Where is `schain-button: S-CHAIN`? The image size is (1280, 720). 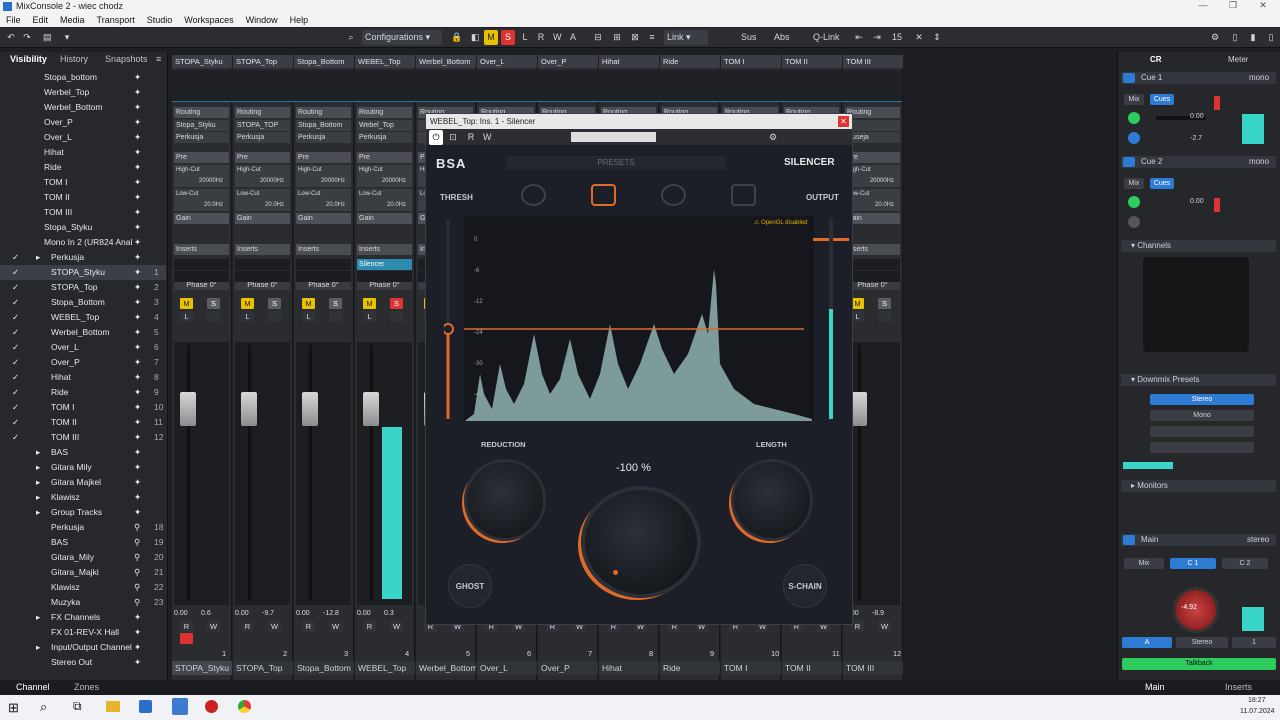
schain-button: S-CHAIN is located at coordinates (805, 586).